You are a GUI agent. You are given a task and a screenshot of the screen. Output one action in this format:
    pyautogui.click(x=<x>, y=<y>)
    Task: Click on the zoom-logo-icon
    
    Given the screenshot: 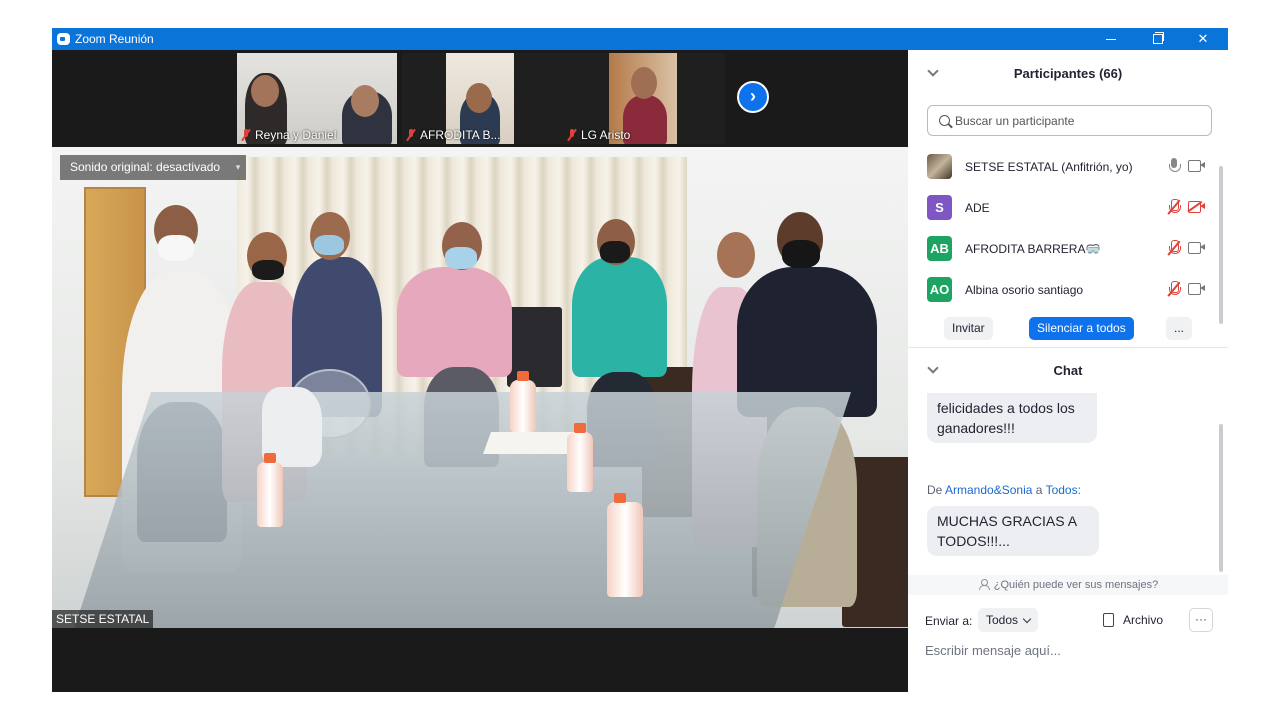 What is the action you would take?
    pyautogui.click(x=63, y=39)
    